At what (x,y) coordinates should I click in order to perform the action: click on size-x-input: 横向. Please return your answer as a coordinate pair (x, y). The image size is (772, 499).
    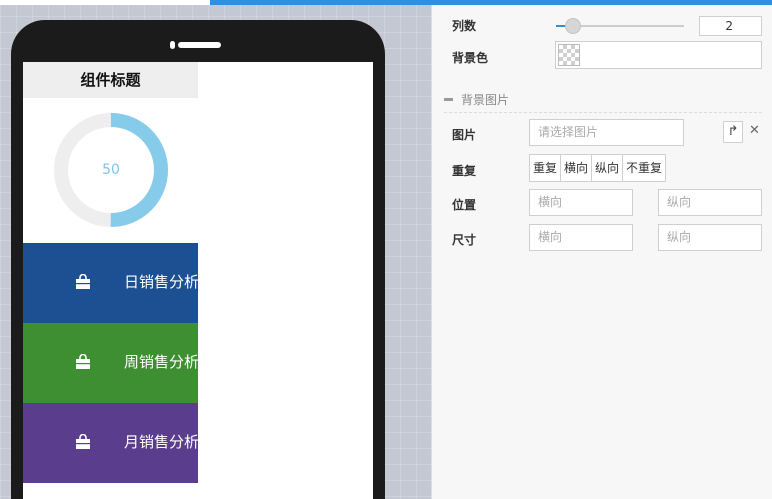
    Looking at the image, I should click on (581, 237).